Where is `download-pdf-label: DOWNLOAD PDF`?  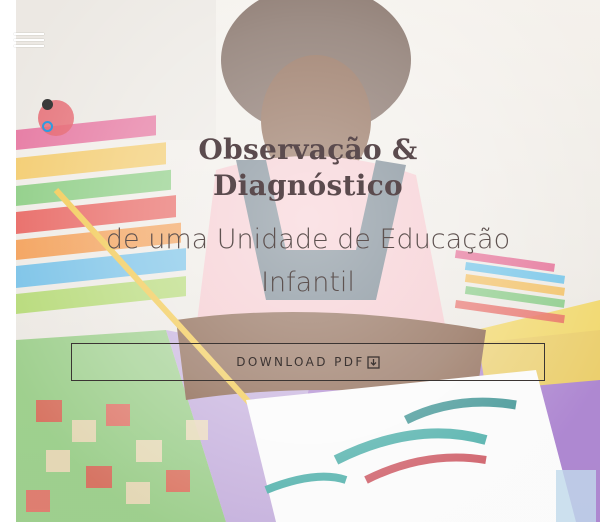
download-pdf-label: DOWNLOAD PDF is located at coordinates (300, 362).